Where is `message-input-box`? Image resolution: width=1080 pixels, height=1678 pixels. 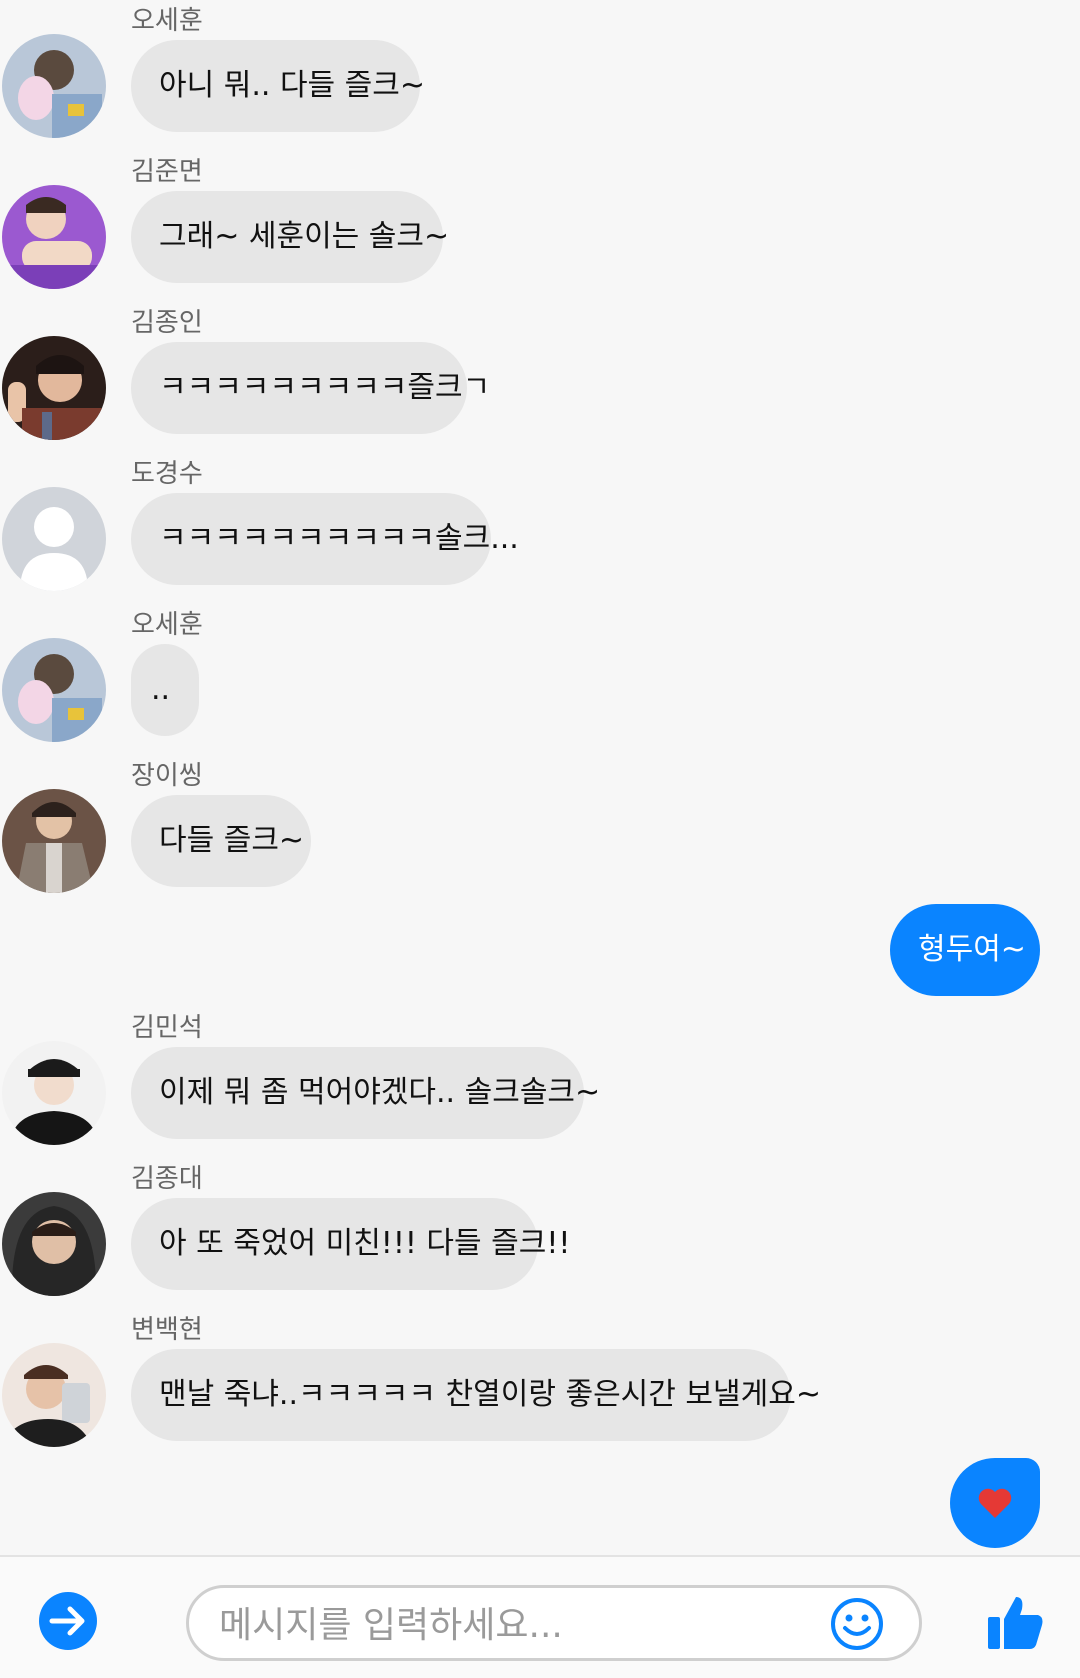 message-input-box is located at coordinates (554, 1623).